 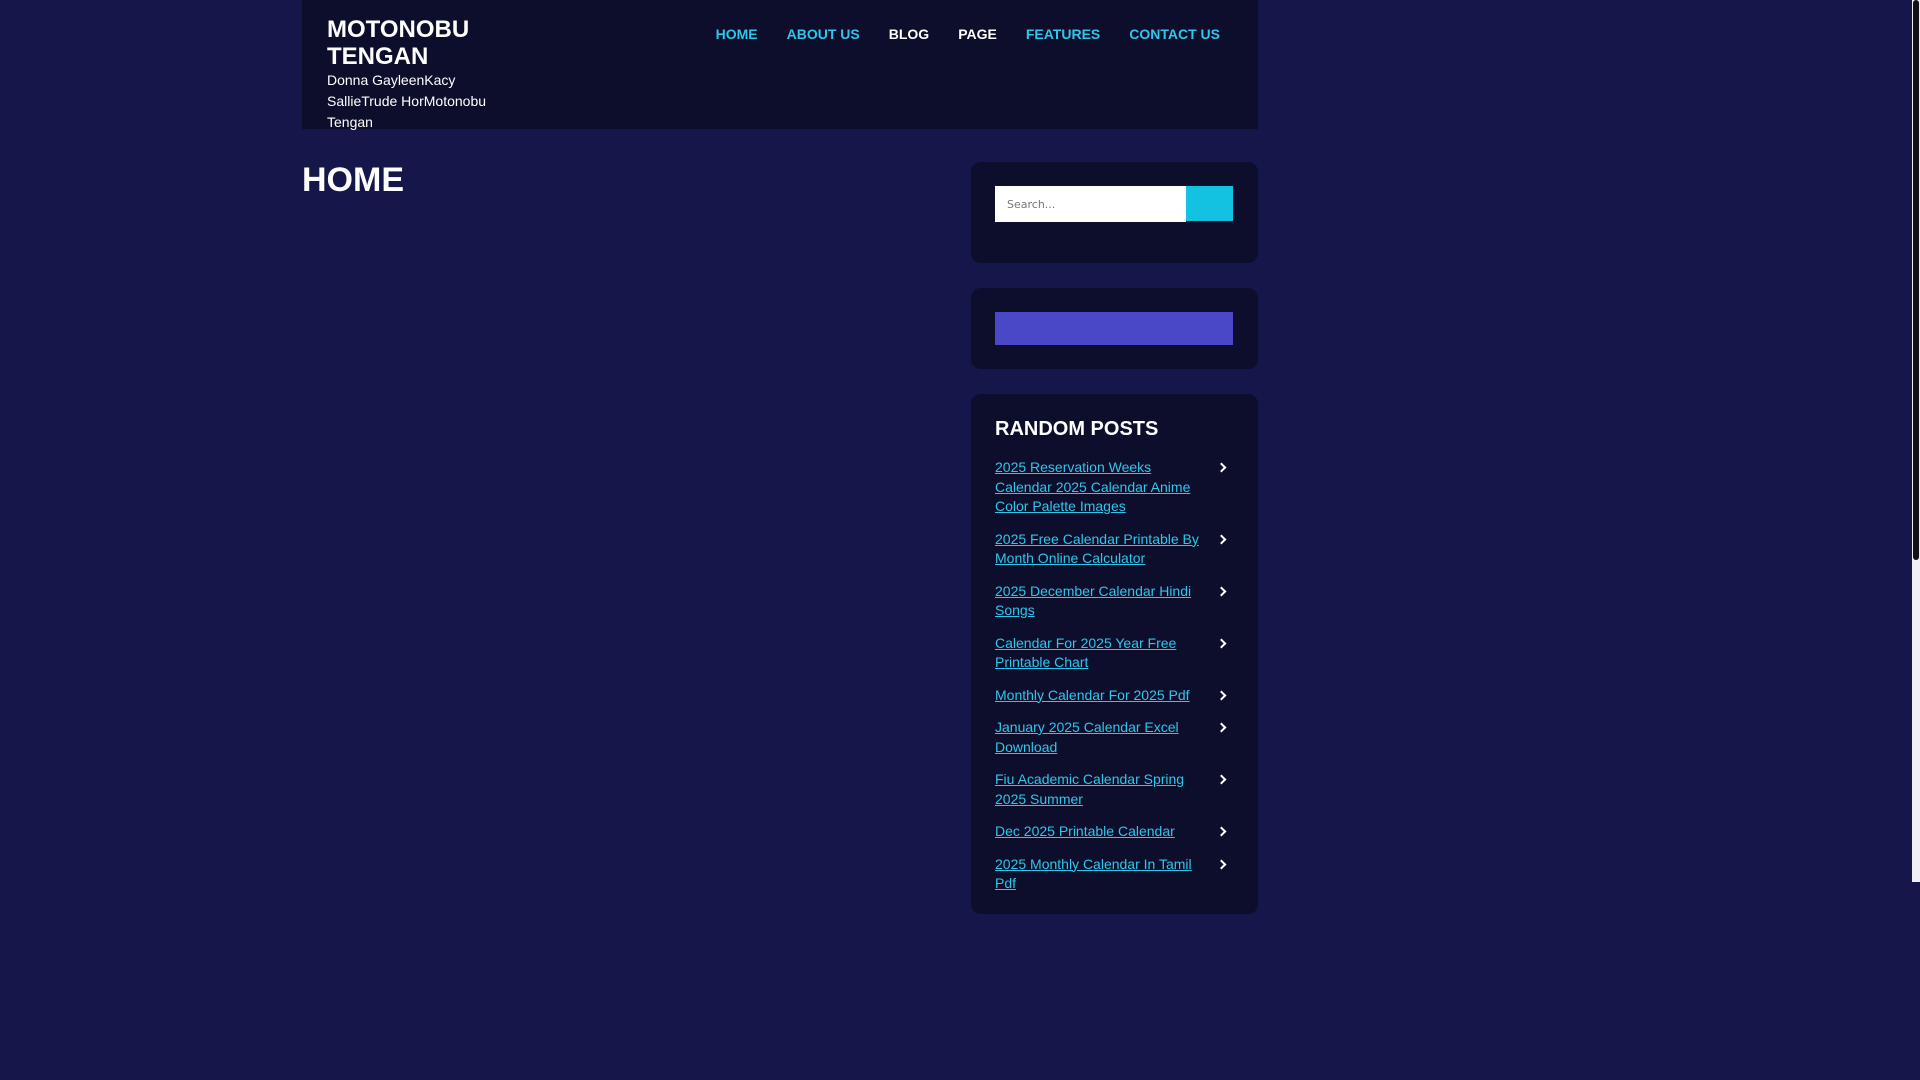 What do you see at coordinates (1090, 204) in the screenshot?
I see `search-input` at bounding box center [1090, 204].